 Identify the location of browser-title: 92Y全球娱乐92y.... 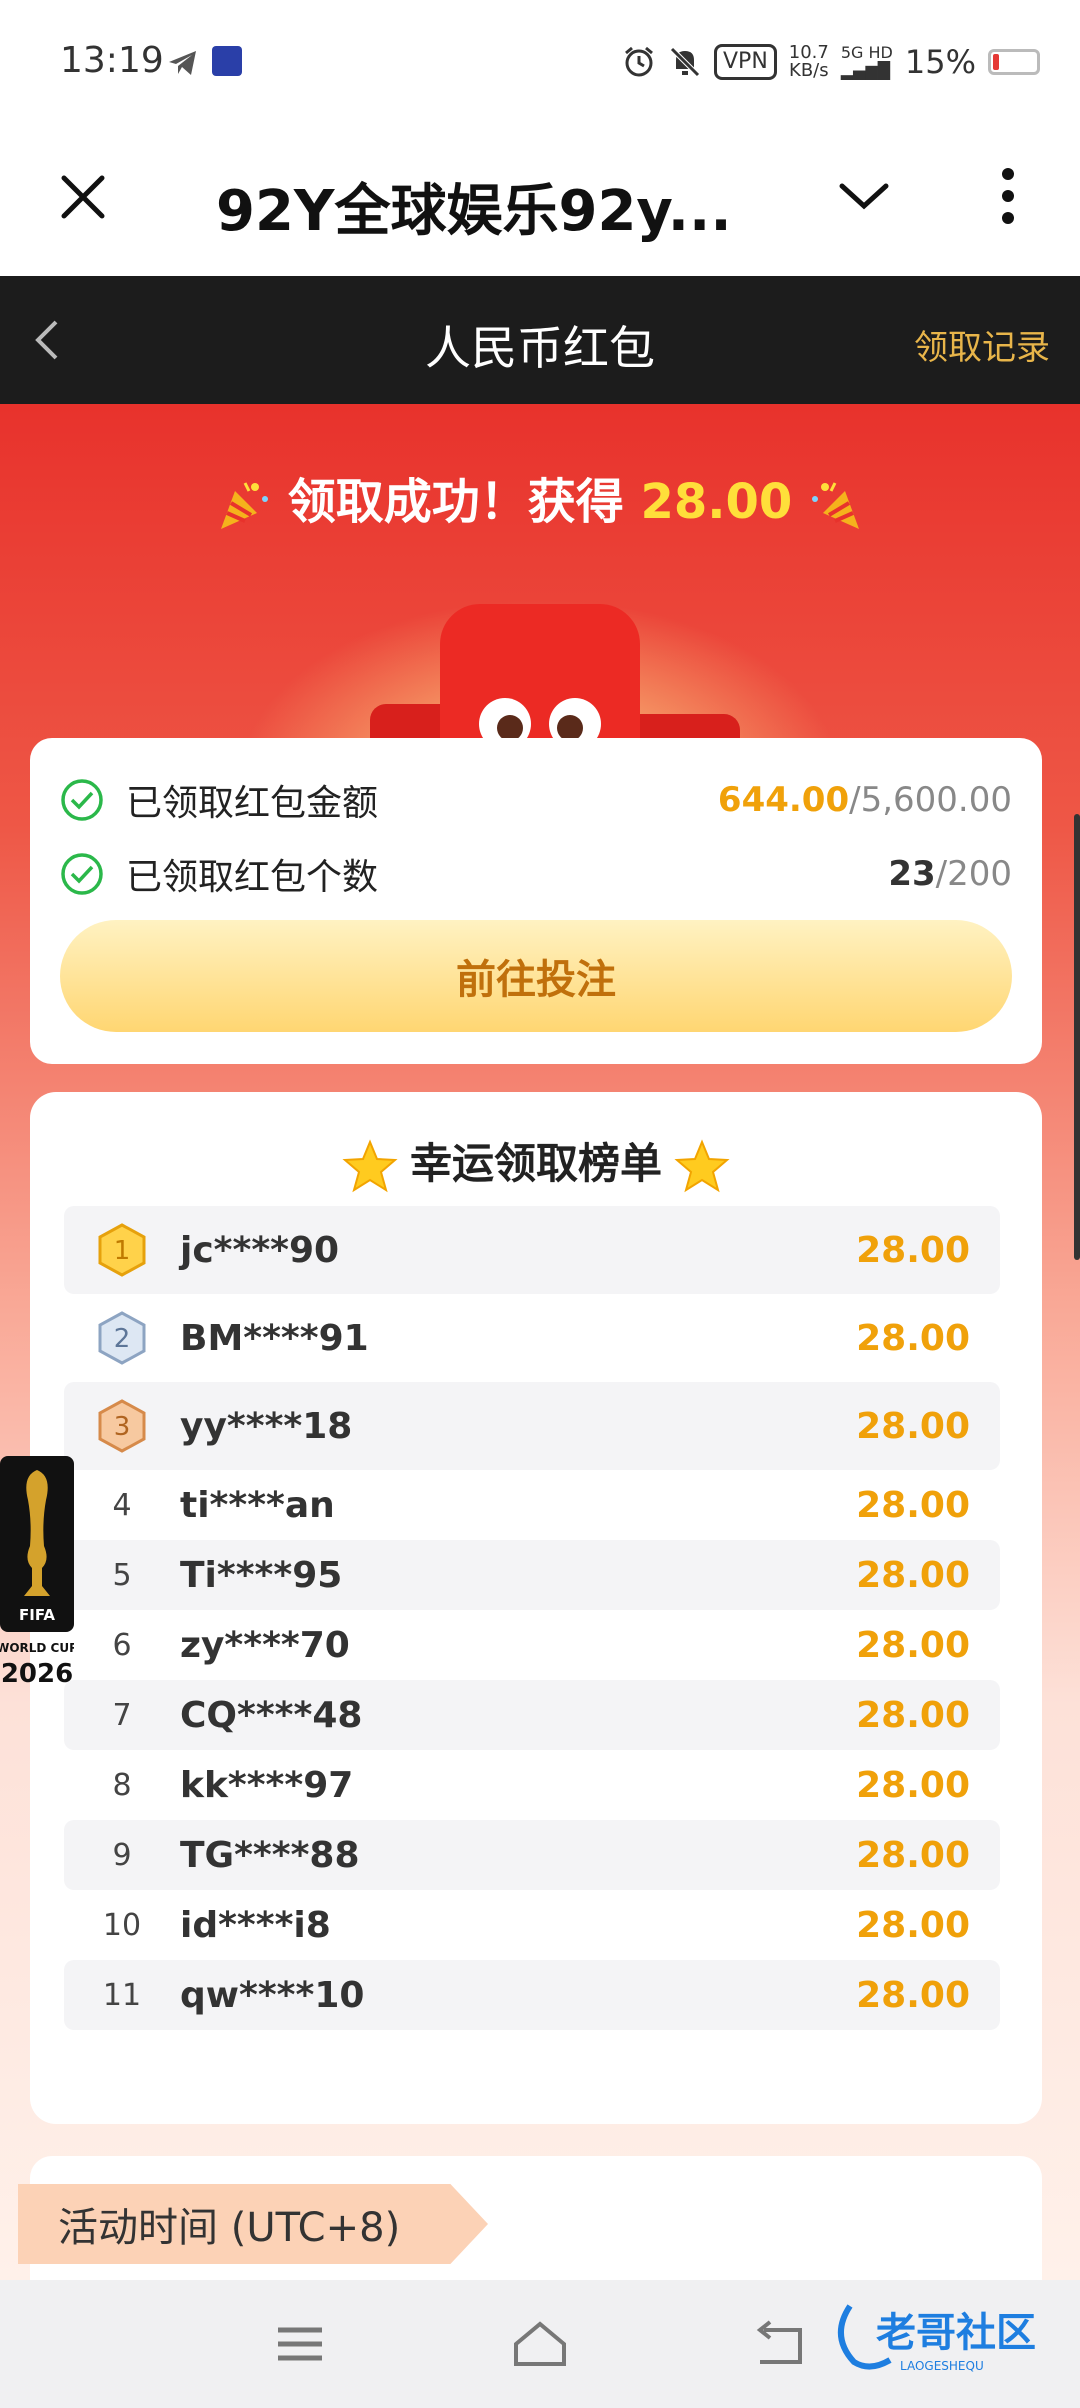
(474, 211).